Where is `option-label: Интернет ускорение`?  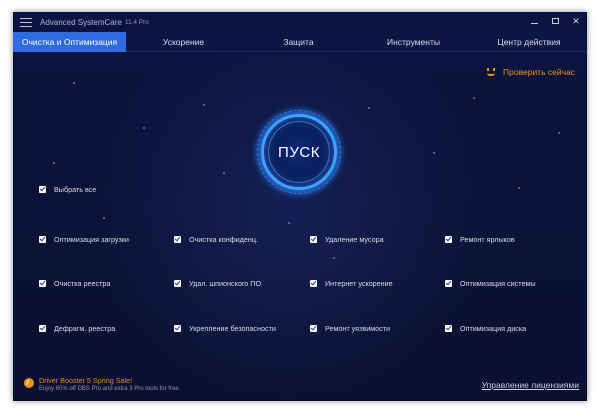
option-label: Интернет ускорение is located at coordinates (359, 283).